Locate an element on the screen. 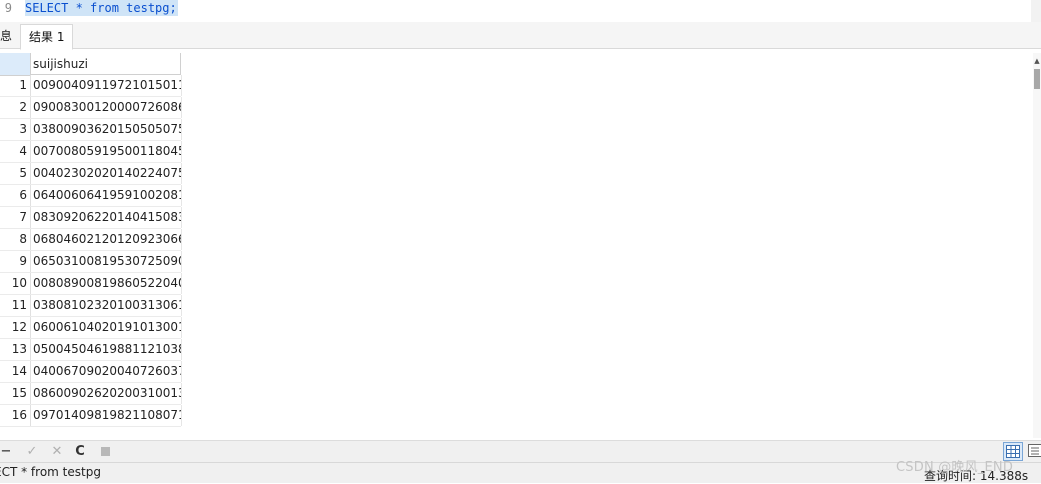 This screenshot has height=484, width=1041. table-cell: 03800903620150505075120 is located at coordinates (106, 129).